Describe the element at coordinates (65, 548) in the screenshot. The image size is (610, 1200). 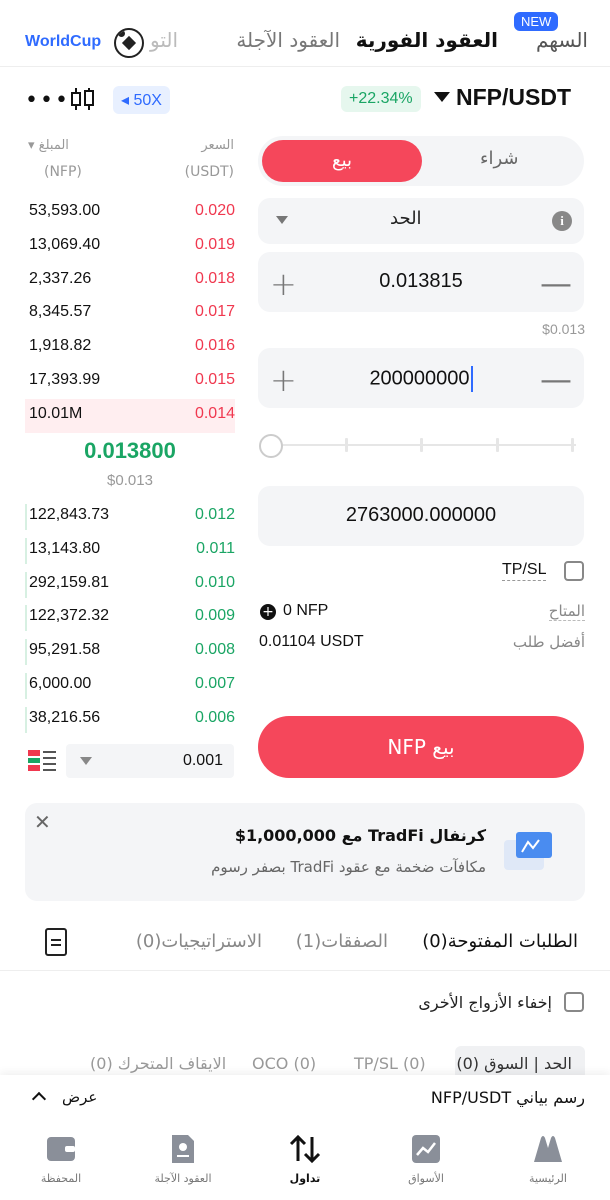
I see `bid-amount: 13,143.80` at that location.